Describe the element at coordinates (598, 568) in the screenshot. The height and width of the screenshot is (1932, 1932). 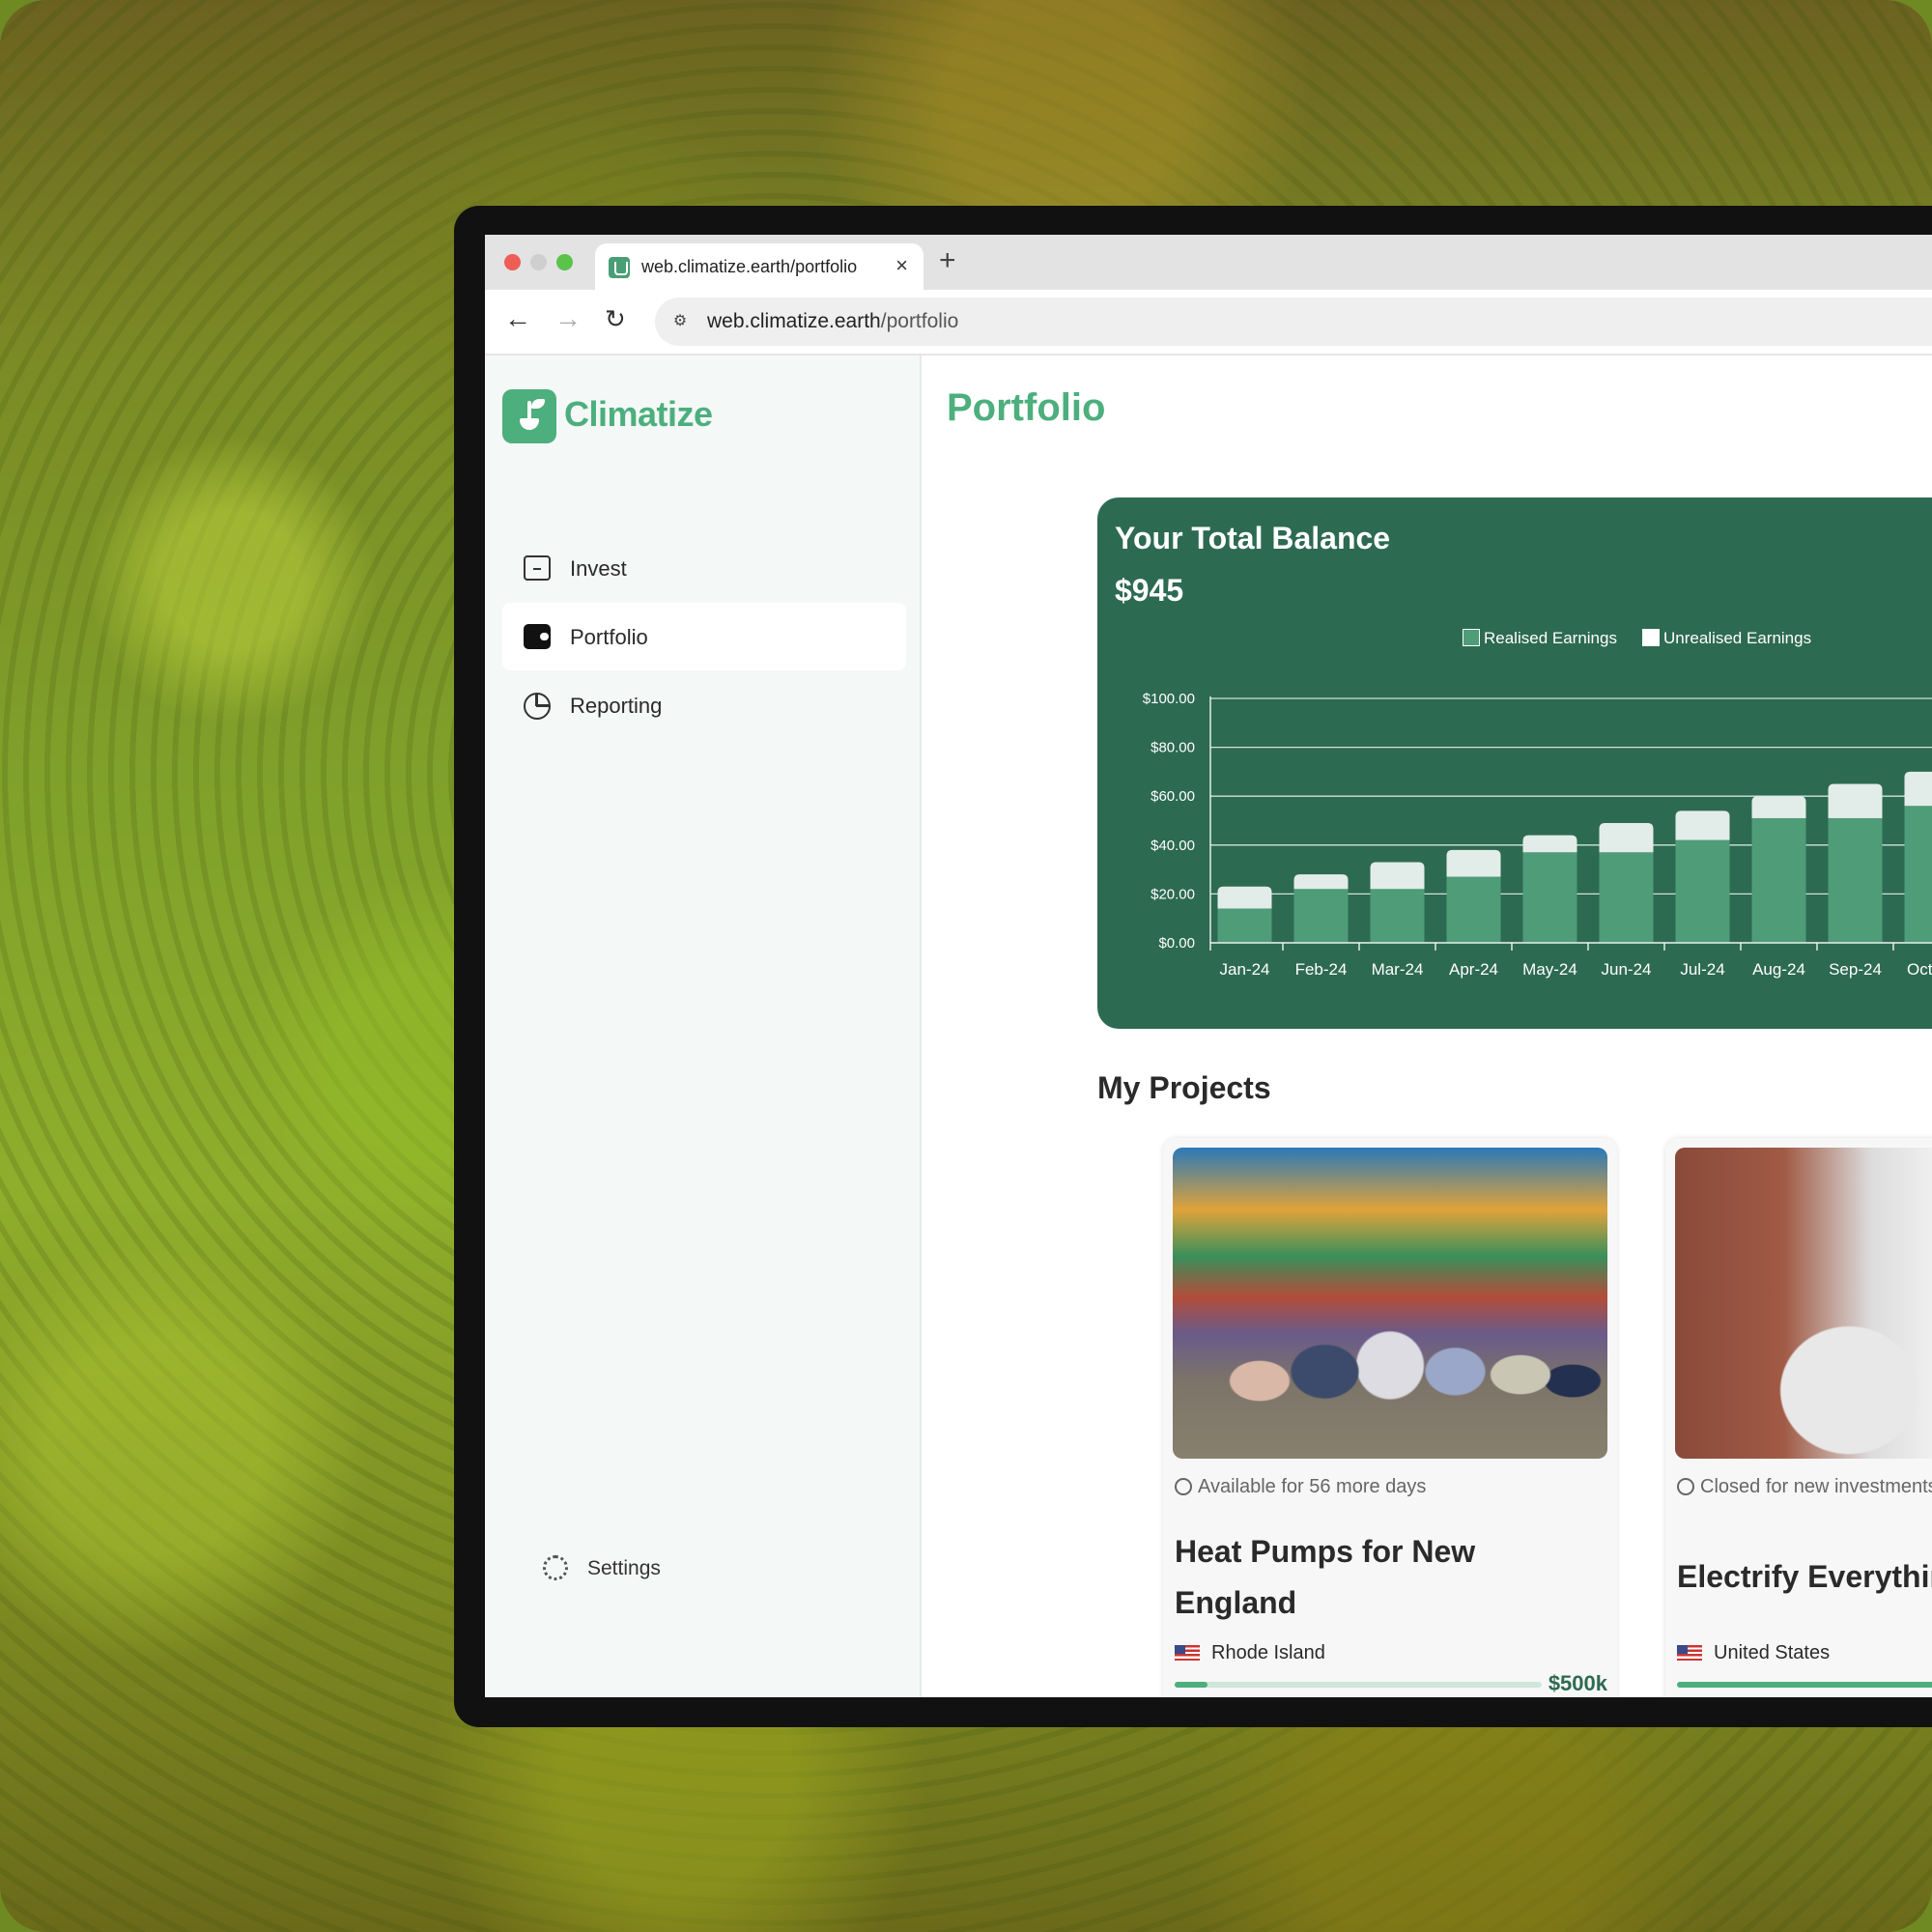
I see `sidebar-item-label: Invest` at that location.